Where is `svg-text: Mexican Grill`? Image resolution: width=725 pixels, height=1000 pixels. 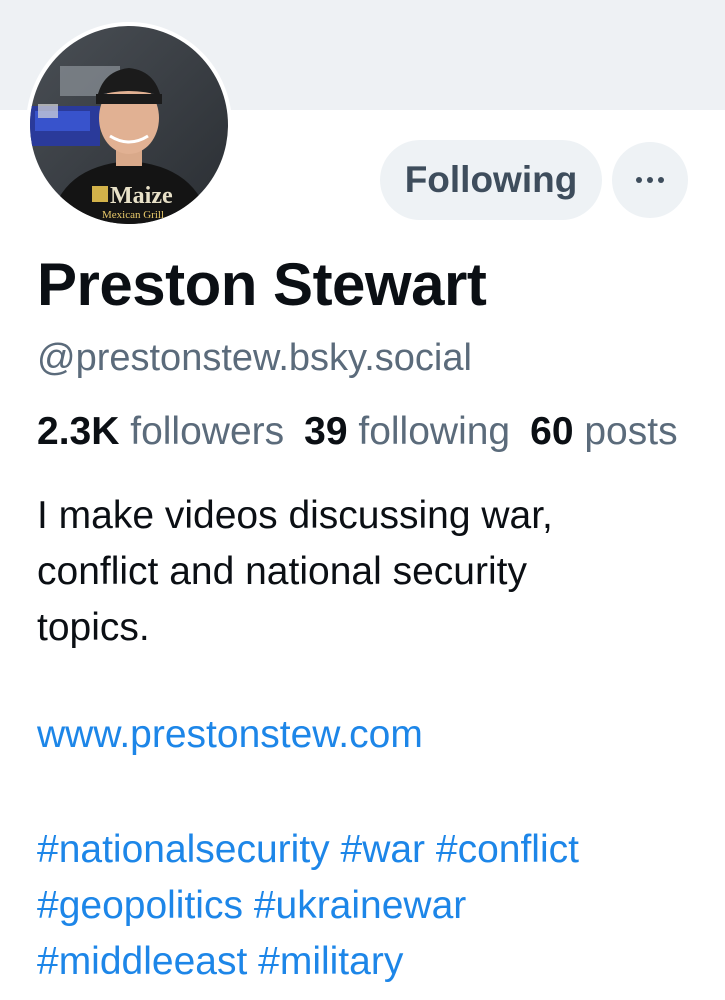
svg-text: Mexican Grill is located at coordinates (133, 215).